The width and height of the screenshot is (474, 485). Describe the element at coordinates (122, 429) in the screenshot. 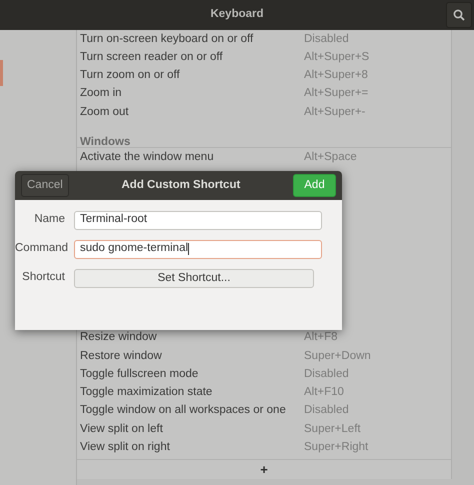

I see `shortcut-name: View split on left` at that location.